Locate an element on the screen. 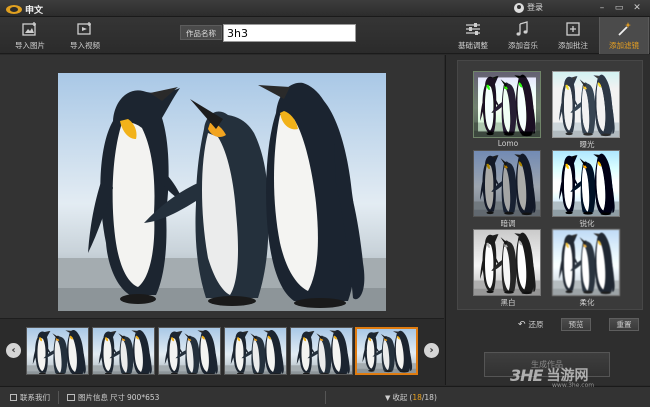  magic-wand-icon is located at coordinates (624, 29).